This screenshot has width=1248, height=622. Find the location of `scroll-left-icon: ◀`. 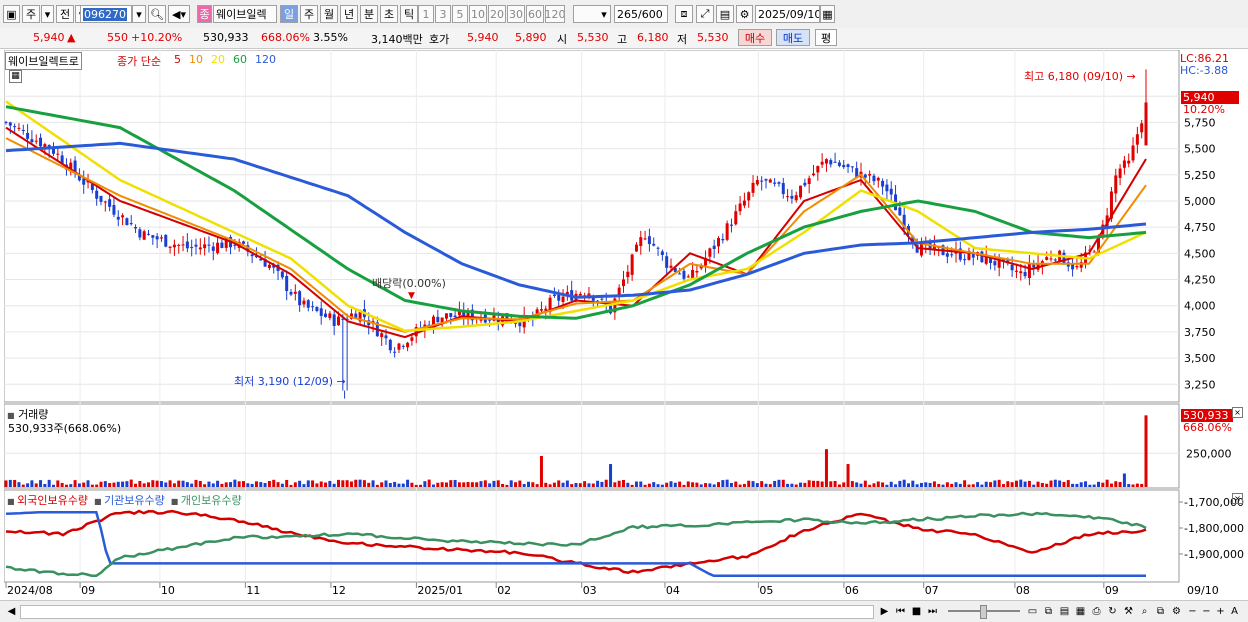

scroll-left-icon: ◀ is located at coordinates (11, 611).